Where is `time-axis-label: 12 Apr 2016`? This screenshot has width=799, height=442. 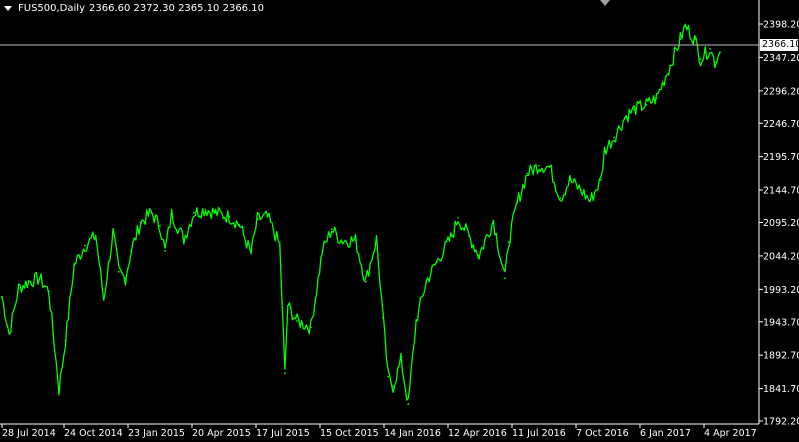
time-axis-label: 12 Apr 2016 is located at coordinates (477, 433).